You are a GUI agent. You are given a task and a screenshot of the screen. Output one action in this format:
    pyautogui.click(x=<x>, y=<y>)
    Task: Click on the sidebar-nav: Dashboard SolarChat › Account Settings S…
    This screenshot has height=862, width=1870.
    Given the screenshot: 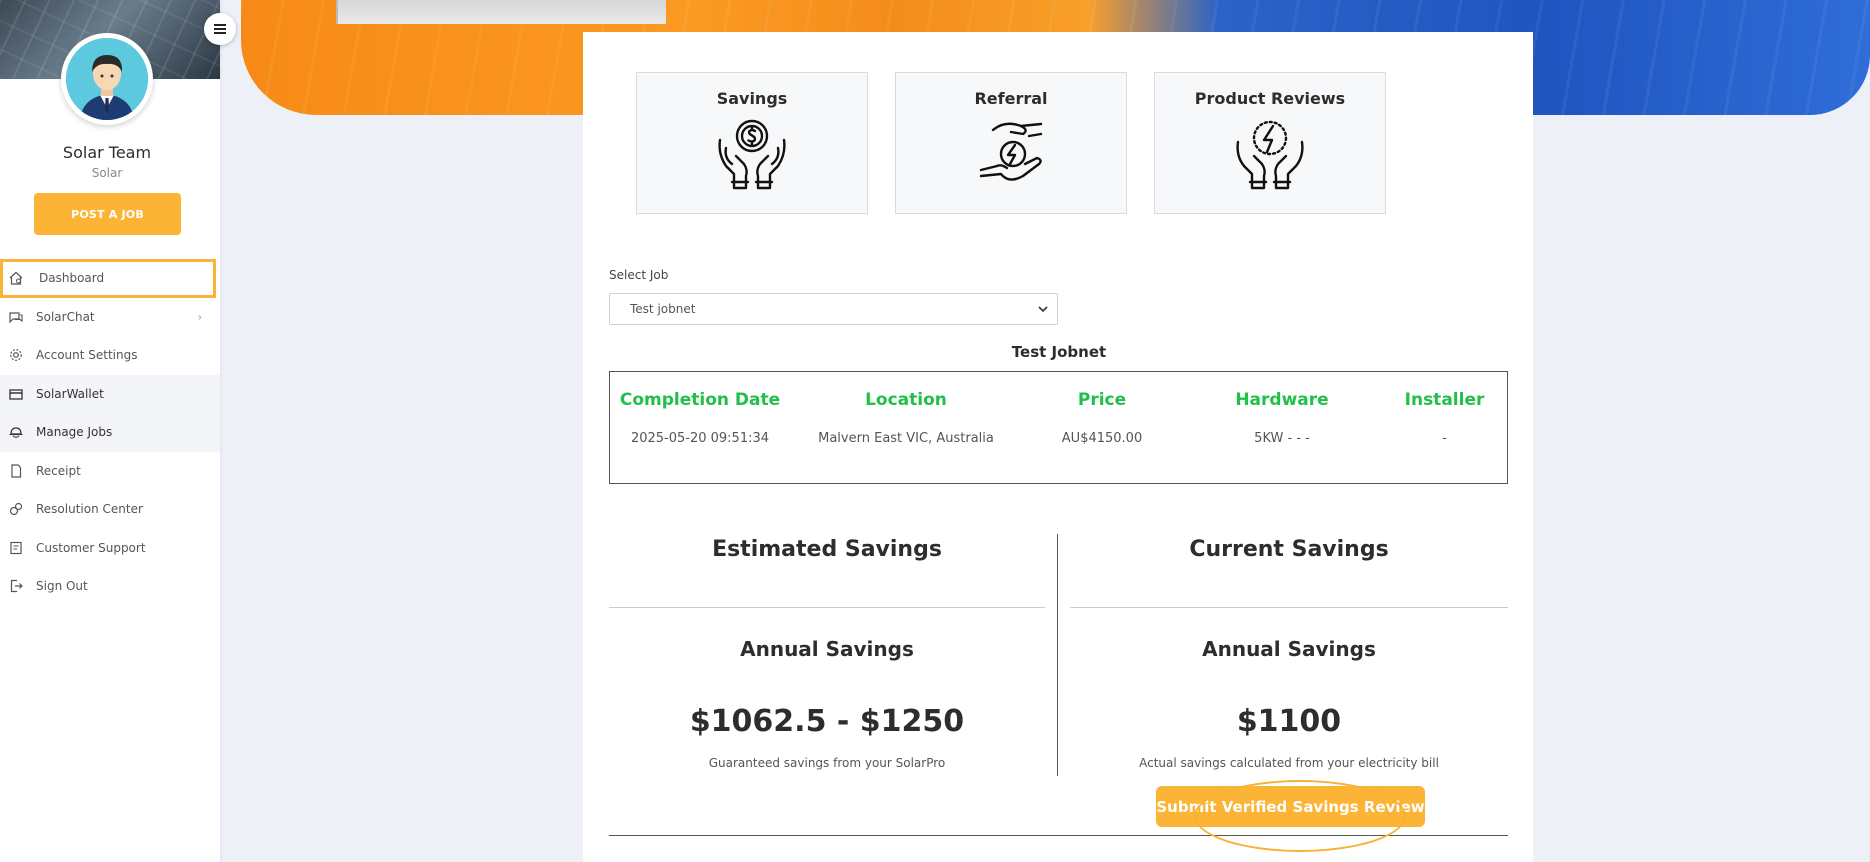 What is the action you would take?
    pyautogui.click(x=110, y=432)
    